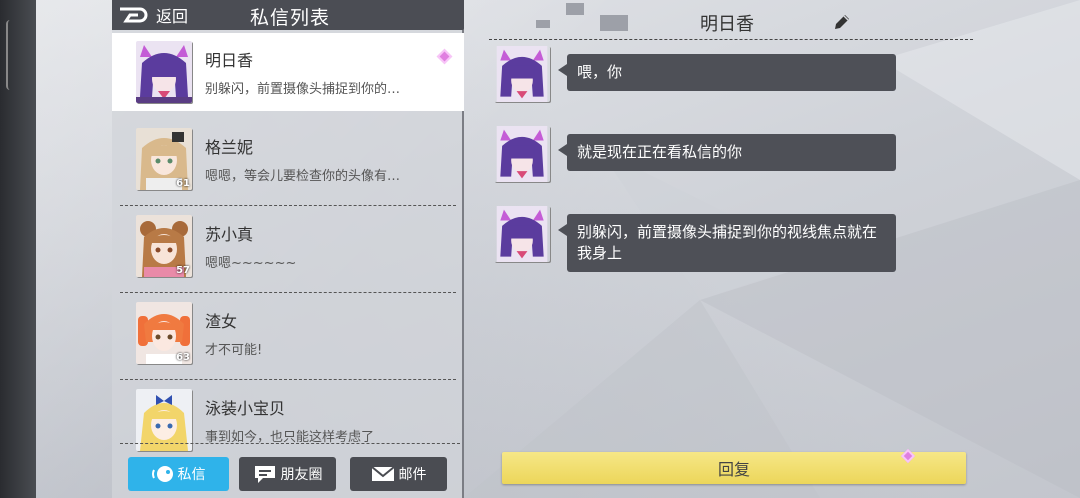  Describe the element at coordinates (727, 152) in the screenshot. I see `message-bubble: 就是现在正在看私信的你` at that location.